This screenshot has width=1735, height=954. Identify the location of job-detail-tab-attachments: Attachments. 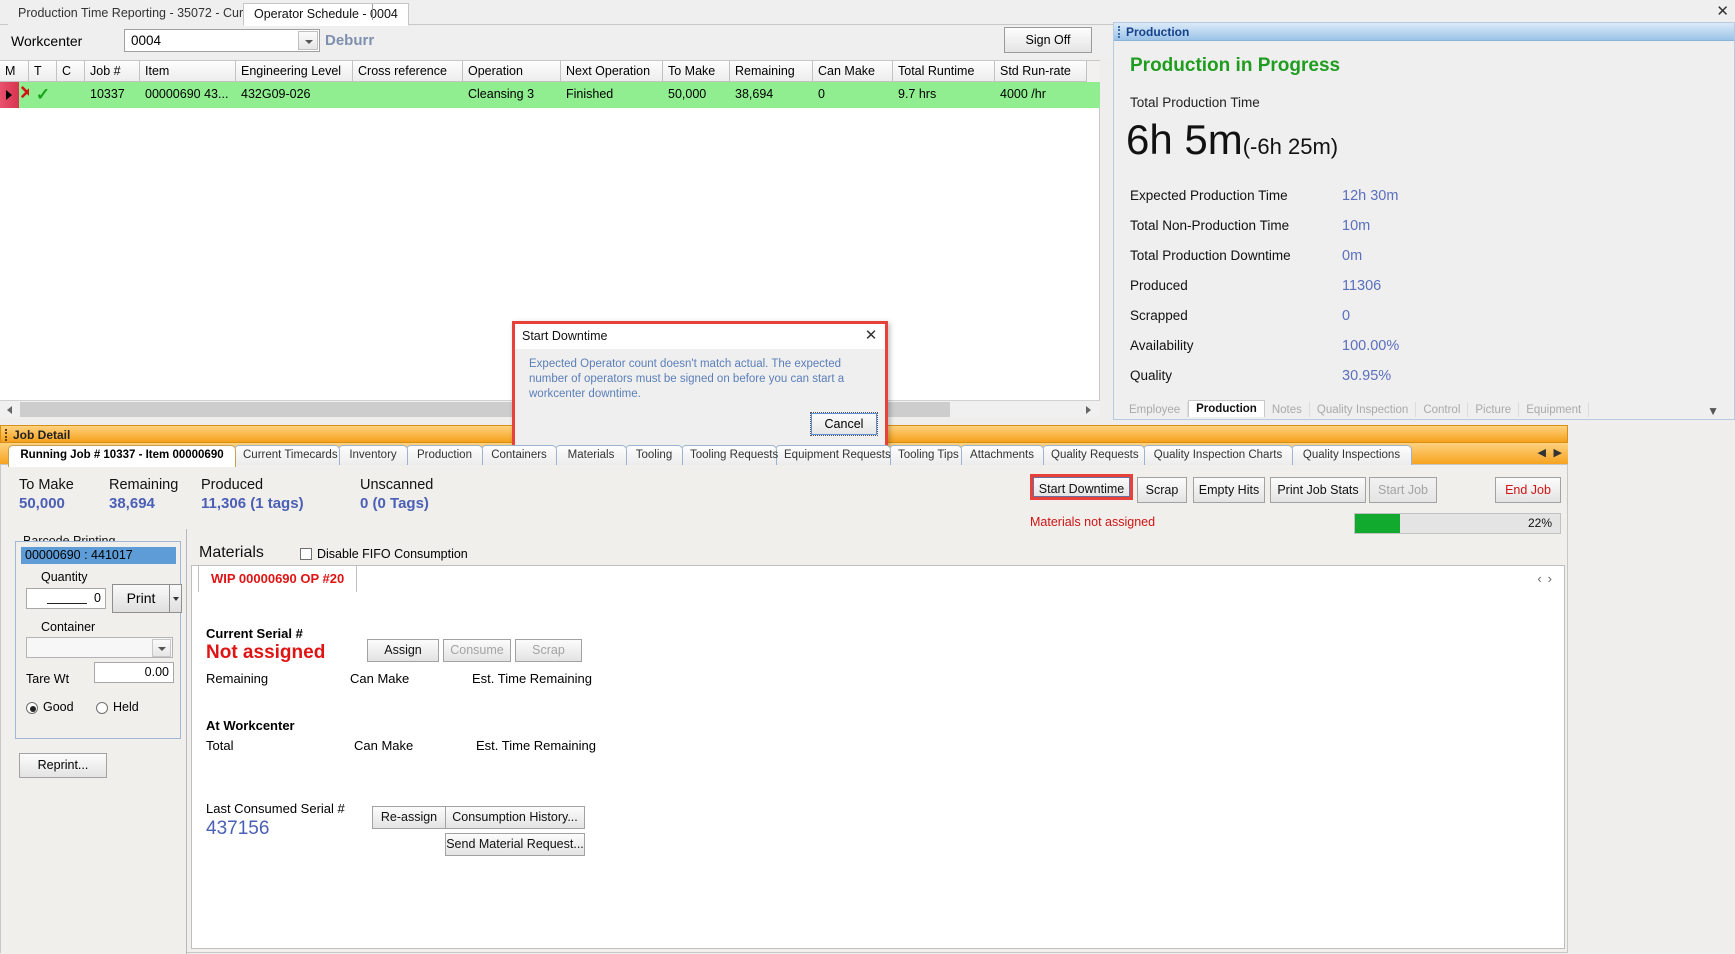
(1002, 455).